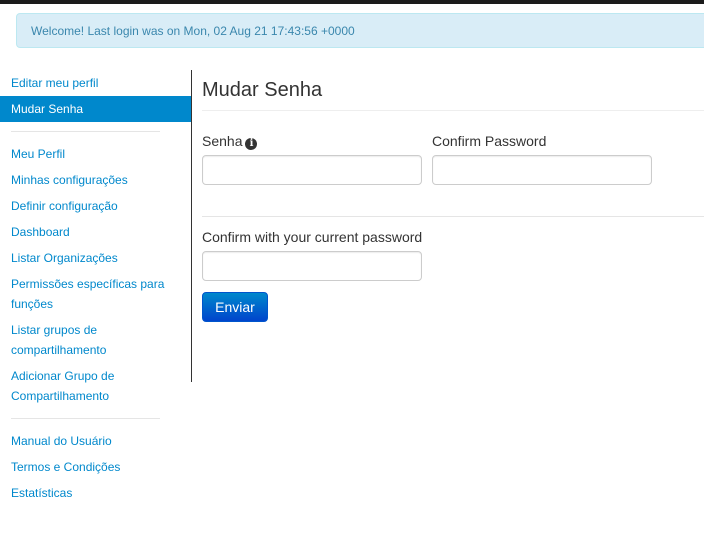 Image resolution: width=704 pixels, height=555 pixels. What do you see at coordinates (95, 386) in the screenshot?
I see `sidebar-item-add-sharing-group: Adicionar Grupo de Compartilhamento` at bounding box center [95, 386].